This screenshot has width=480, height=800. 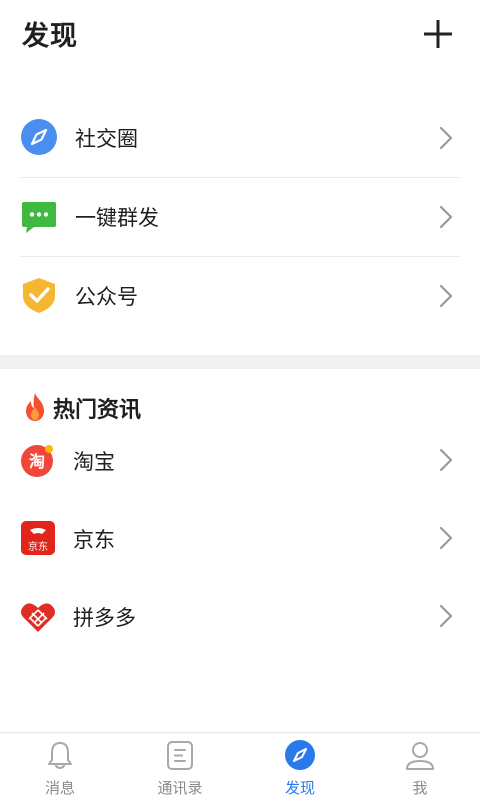 I want to click on tab-me: 我, so click(x=420, y=766).